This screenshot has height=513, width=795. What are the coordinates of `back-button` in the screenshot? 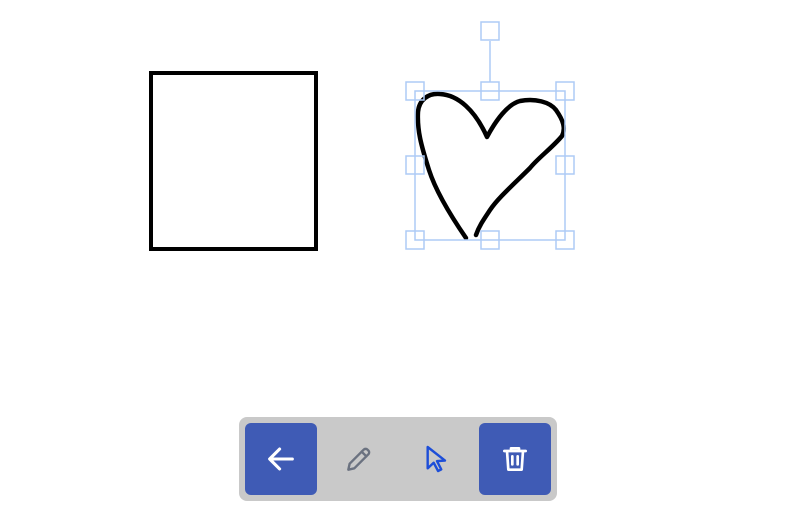 It's located at (281, 459).